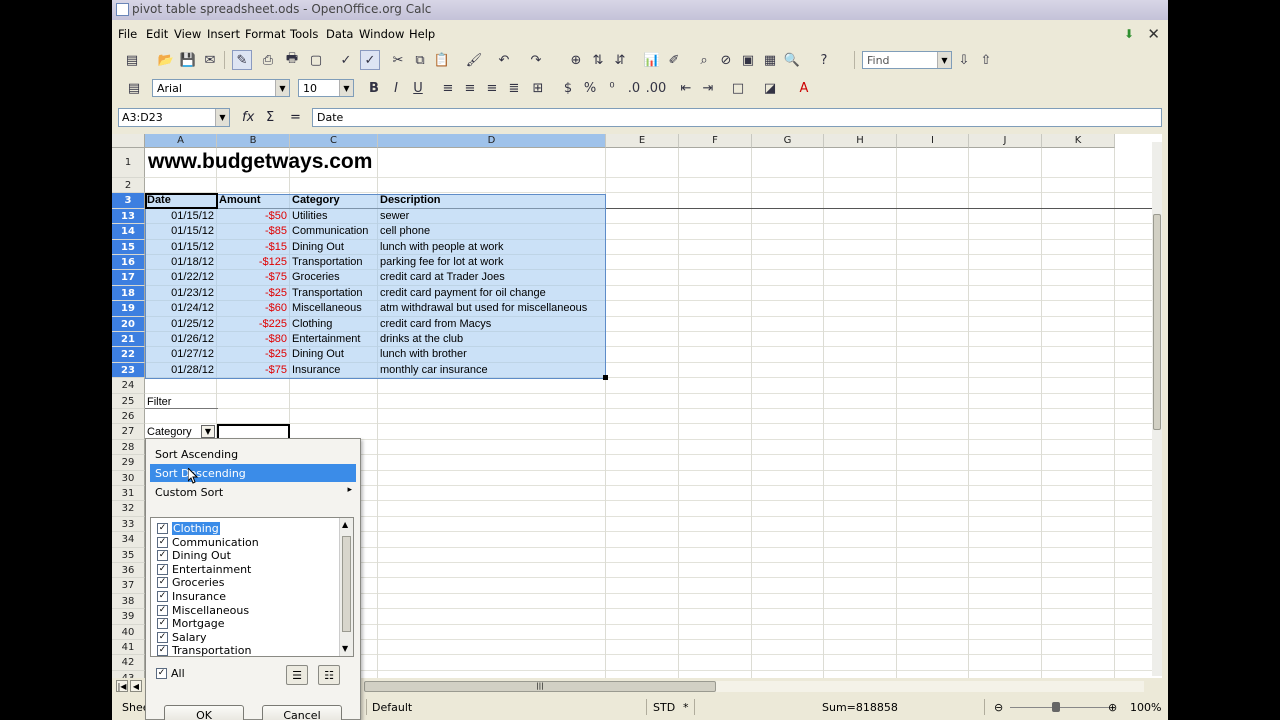  I want to click on filter-item: ✓ Dining Out, so click(194, 555).